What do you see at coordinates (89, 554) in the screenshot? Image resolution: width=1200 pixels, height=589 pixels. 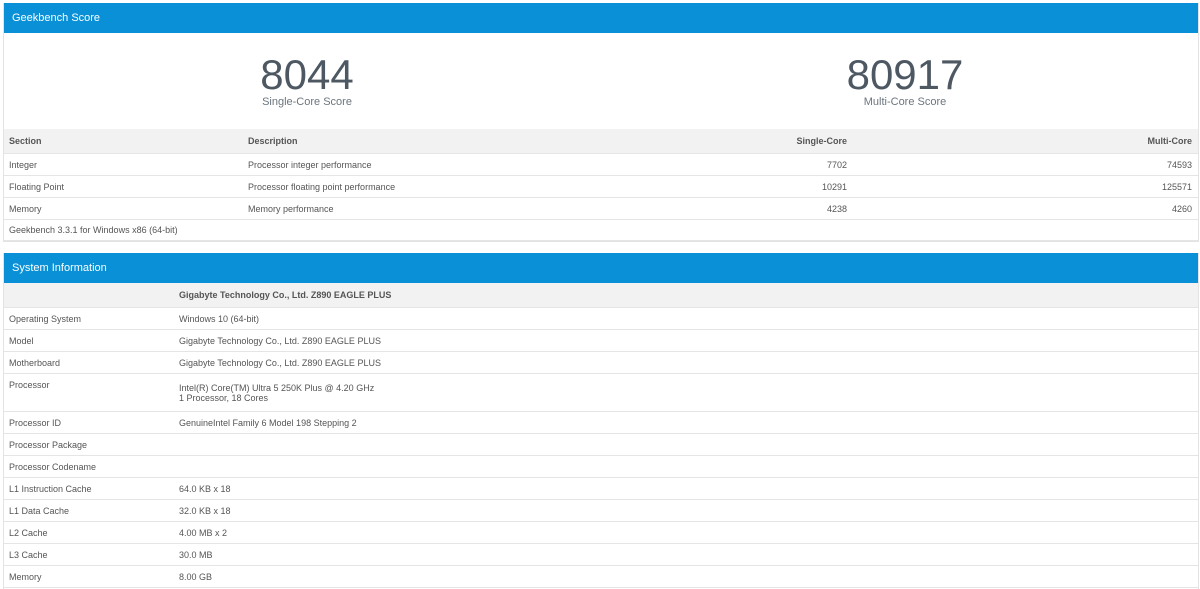 I see `row-key: L3 Cache` at bounding box center [89, 554].